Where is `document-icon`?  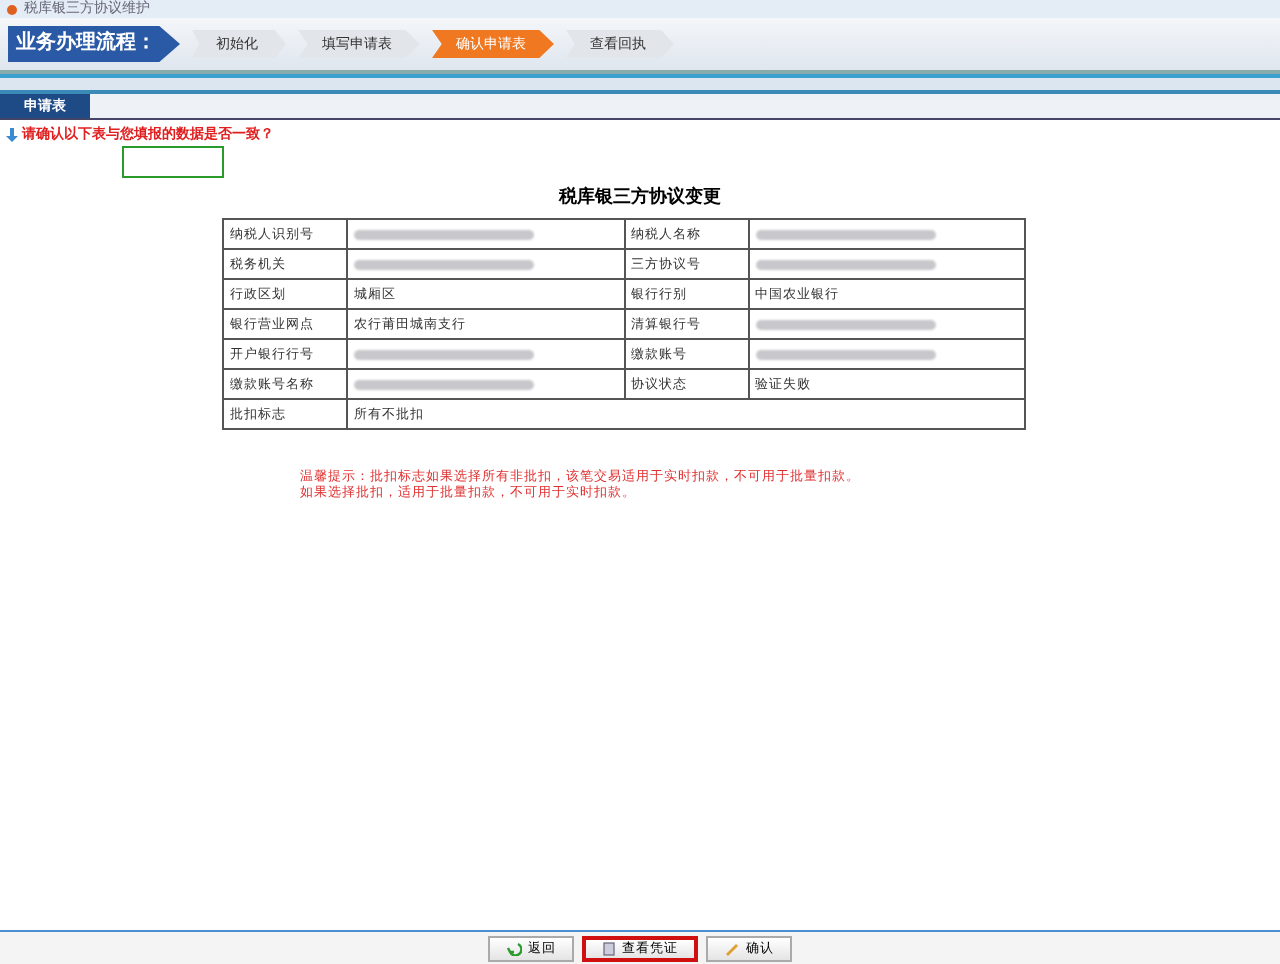 document-icon is located at coordinates (609, 948).